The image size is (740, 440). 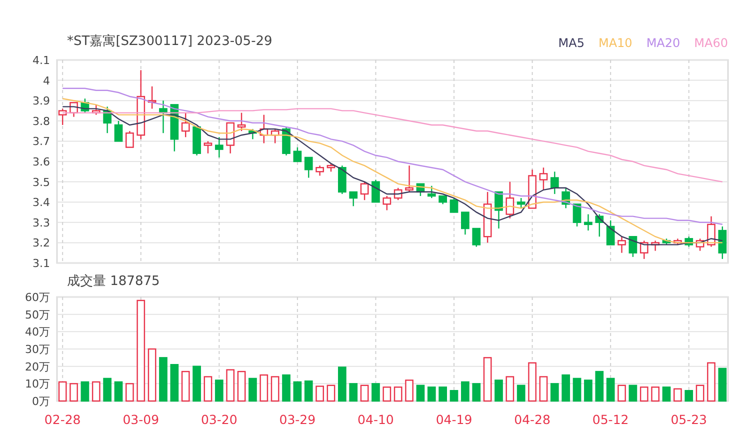 What do you see at coordinates (41, 223) in the screenshot?
I see `axis-label: 3.3` at bounding box center [41, 223].